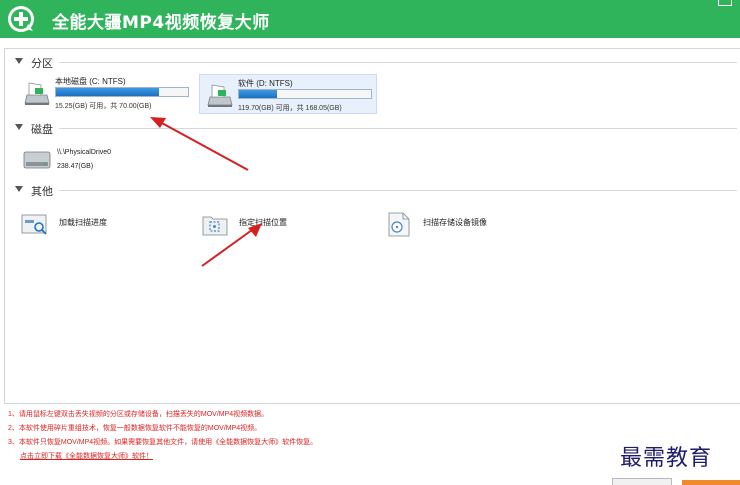 This screenshot has height=485, width=740. I want to click on section-disk-label: 磁盘, so click(42, 129).